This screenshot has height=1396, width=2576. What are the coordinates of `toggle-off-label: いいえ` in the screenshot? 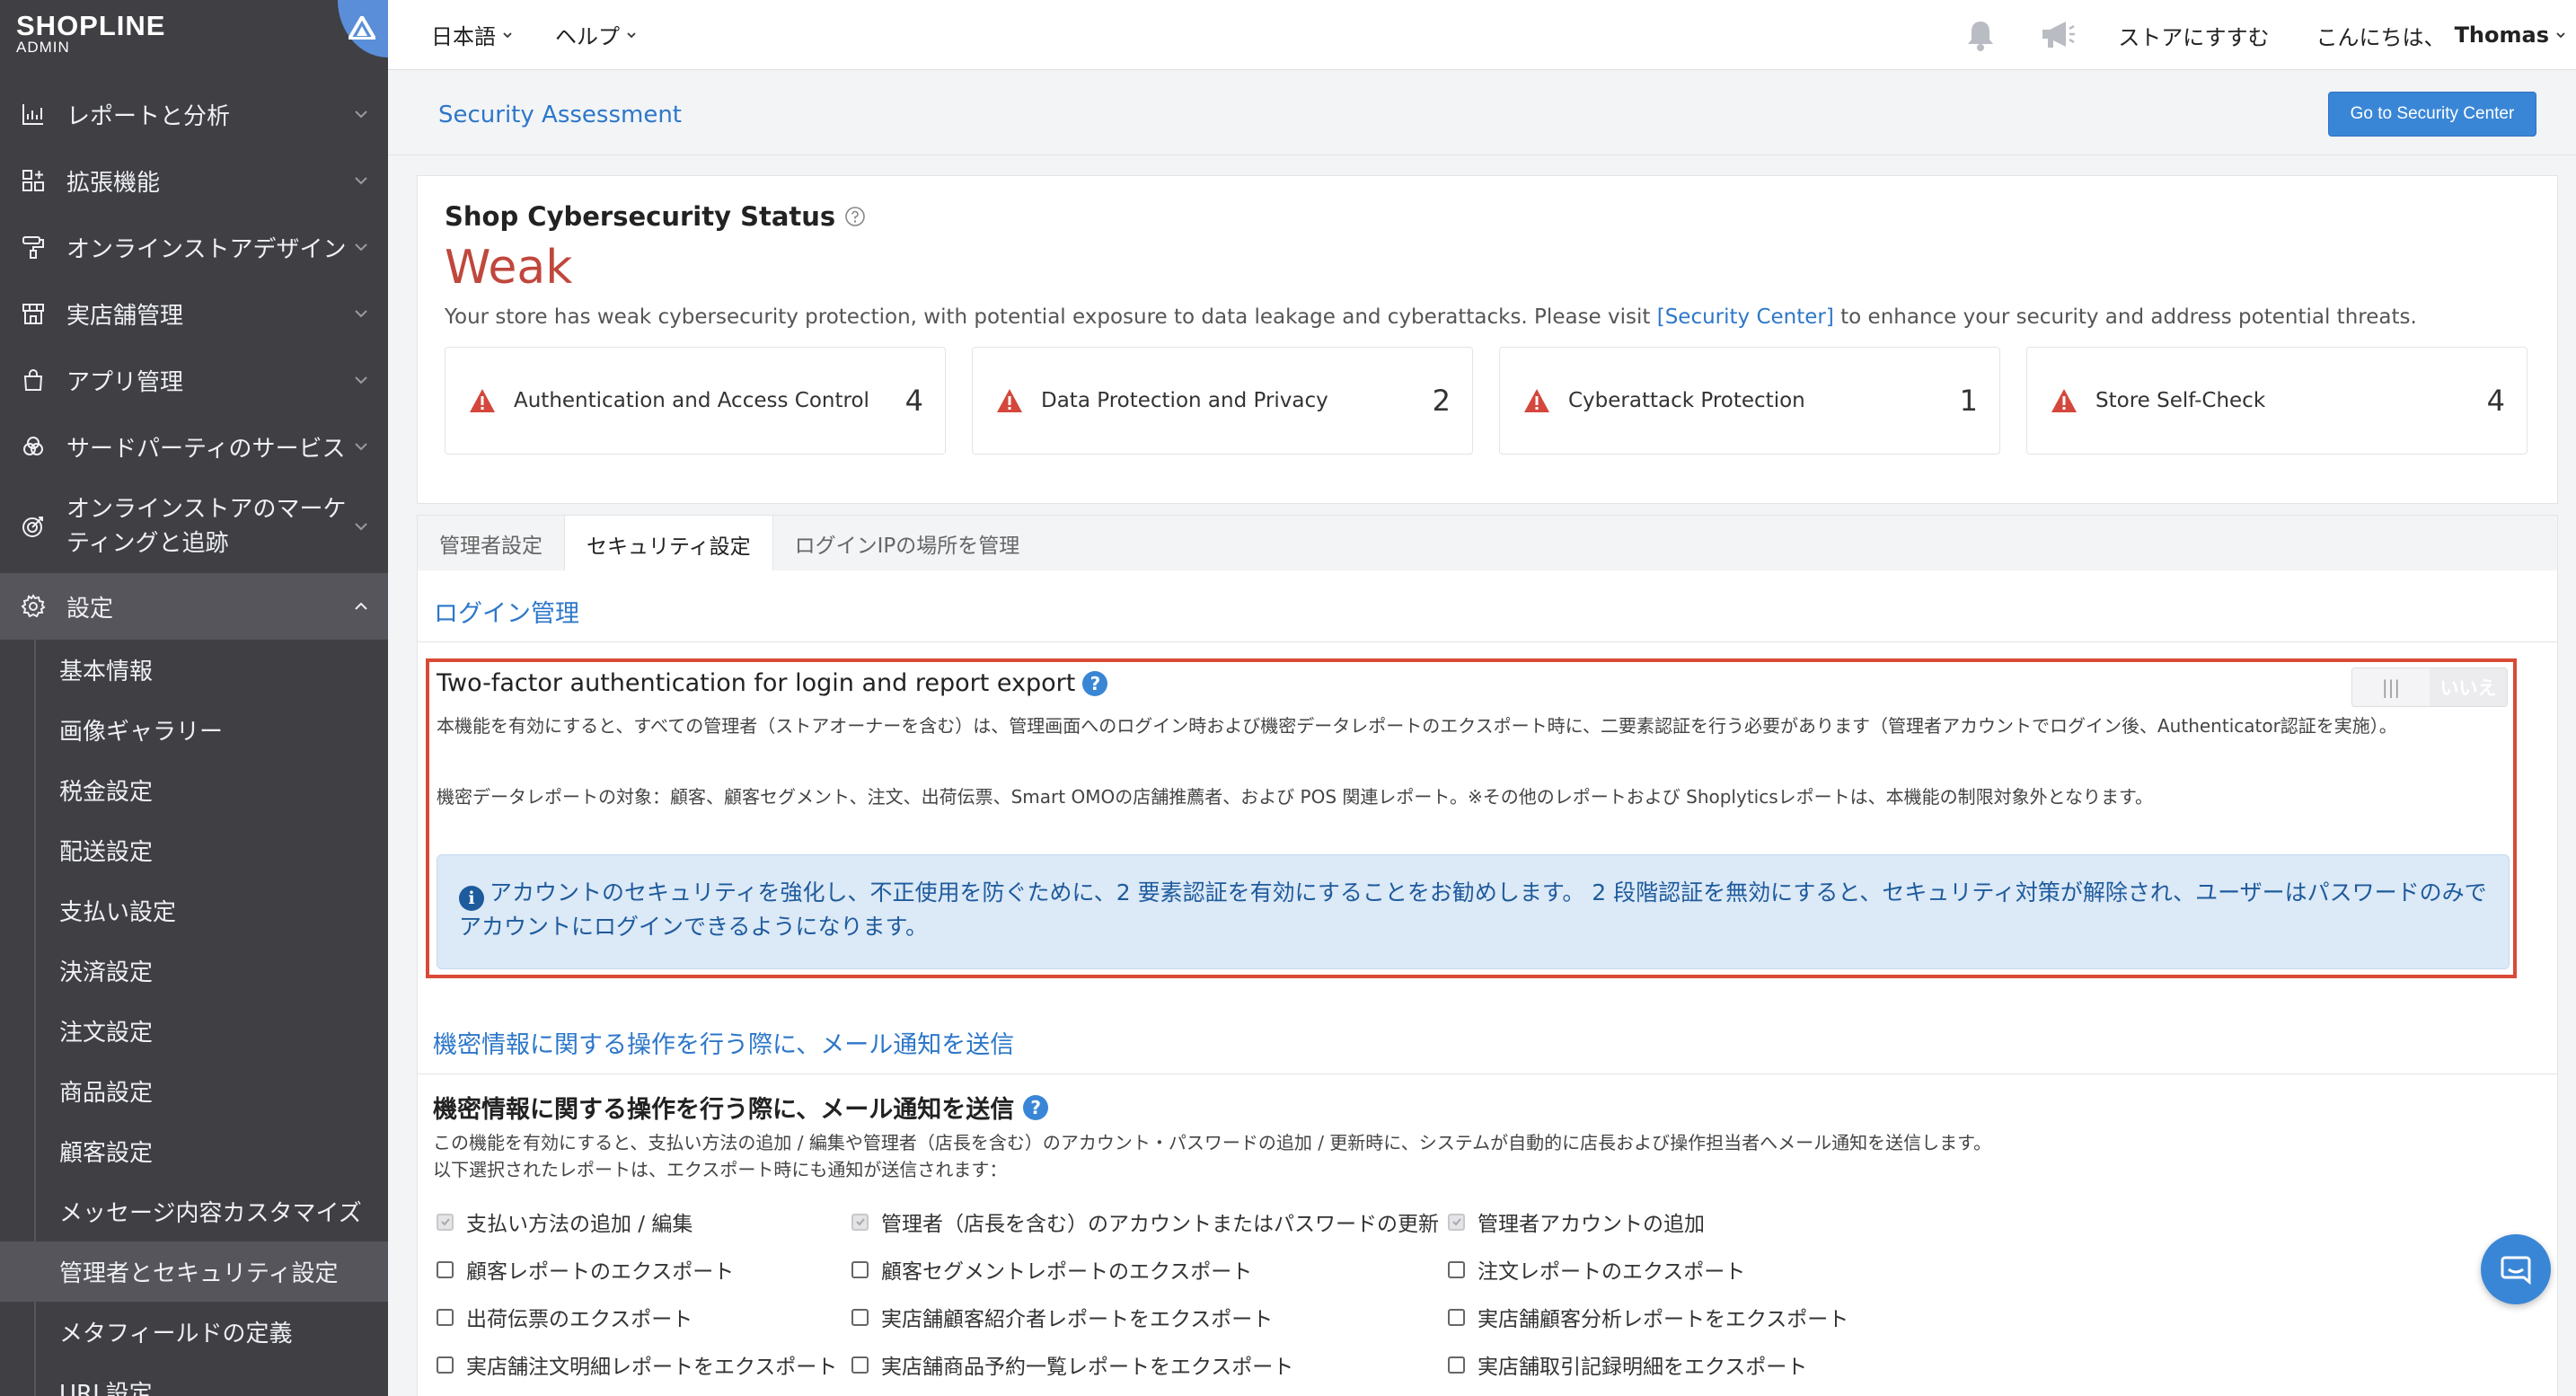 It's located at (2468, 687).